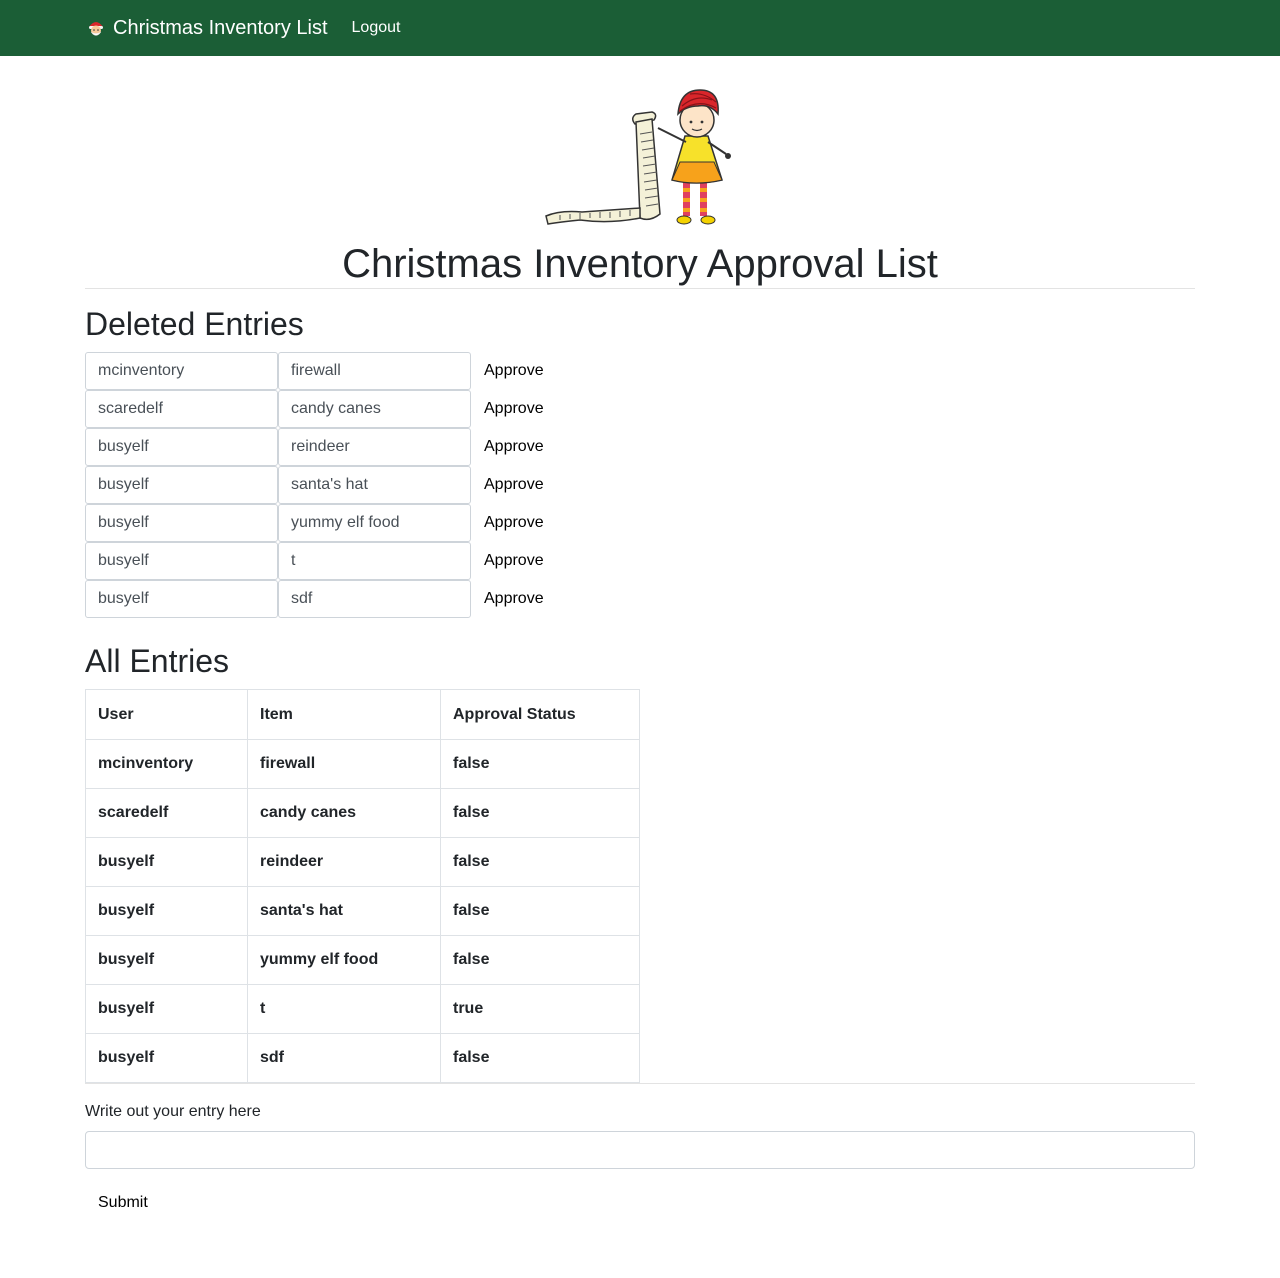 This screenshot has height=1278, width=1280. I want to click on santa-face-icon, so click(96, 29).